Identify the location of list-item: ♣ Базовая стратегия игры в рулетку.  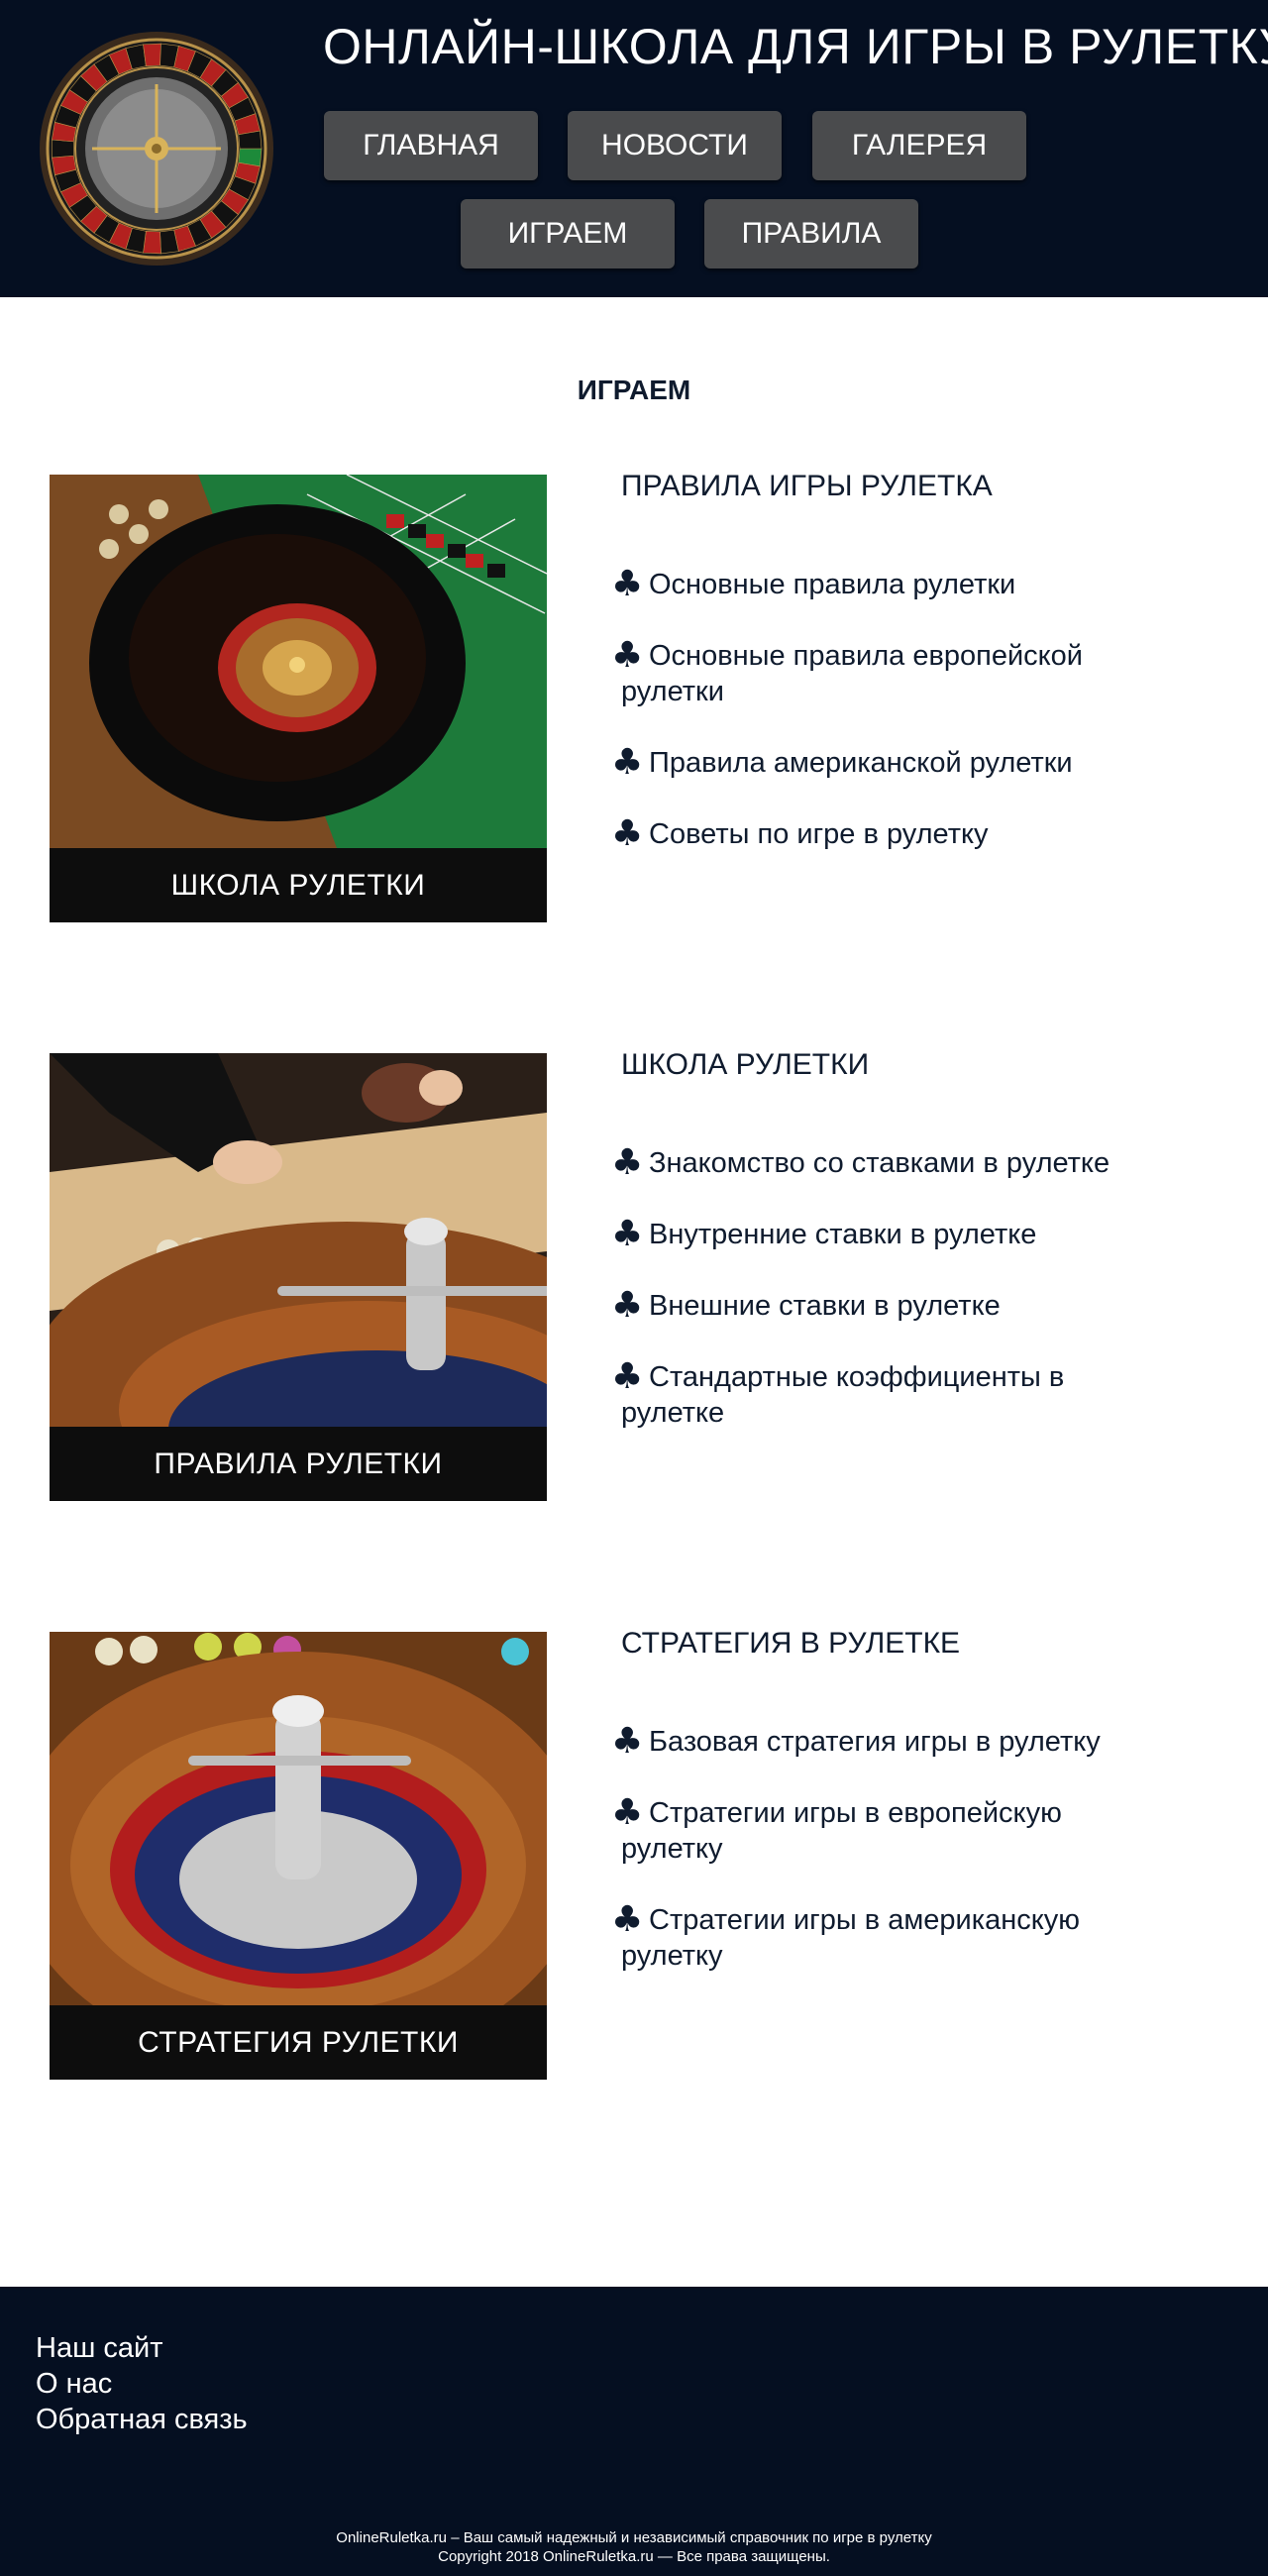
(868, 1742).